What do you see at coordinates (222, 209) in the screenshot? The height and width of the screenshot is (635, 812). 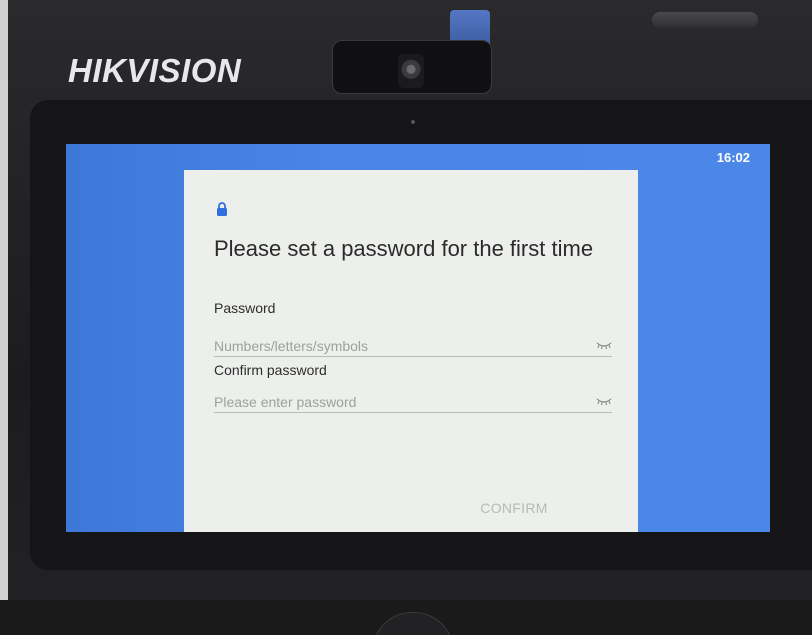 I see `lock-icon` at bounding box center [222, 209].